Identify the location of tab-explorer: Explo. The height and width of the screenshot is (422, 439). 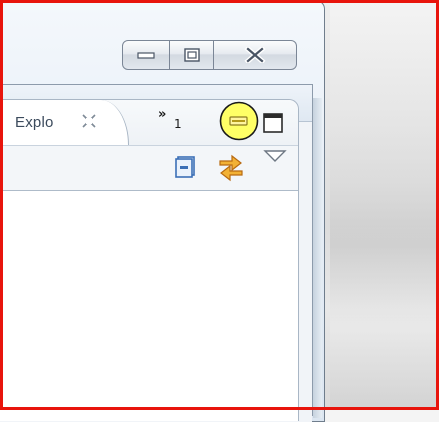
(64, 122).